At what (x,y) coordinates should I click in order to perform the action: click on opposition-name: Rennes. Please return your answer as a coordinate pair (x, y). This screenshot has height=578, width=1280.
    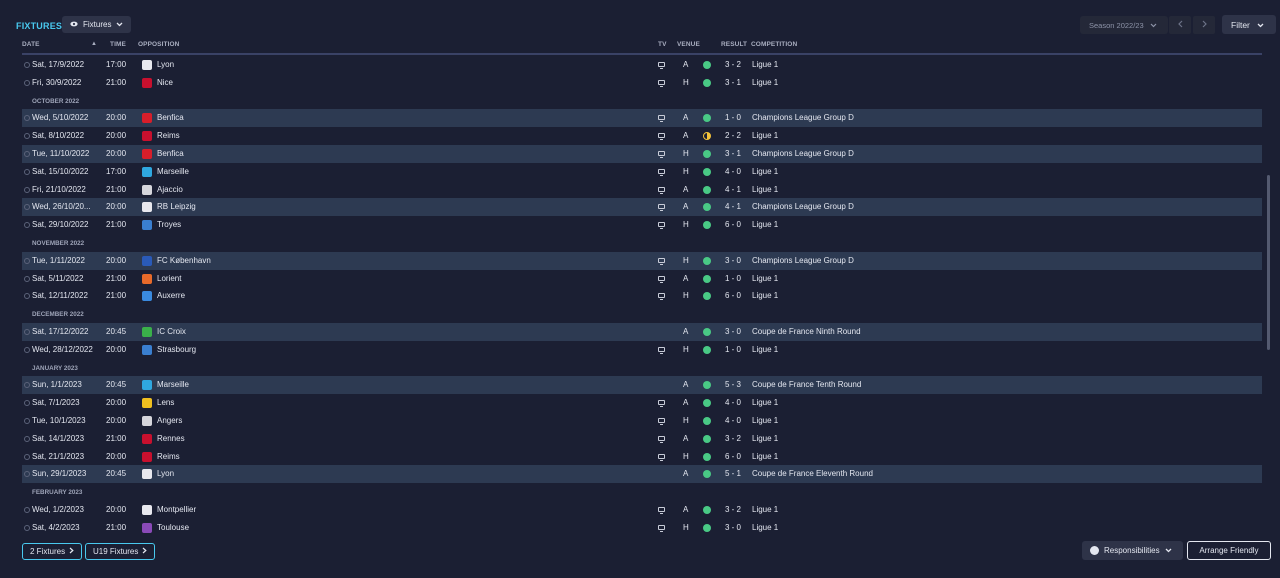
    Looking at the image, I should click on (171, 439).